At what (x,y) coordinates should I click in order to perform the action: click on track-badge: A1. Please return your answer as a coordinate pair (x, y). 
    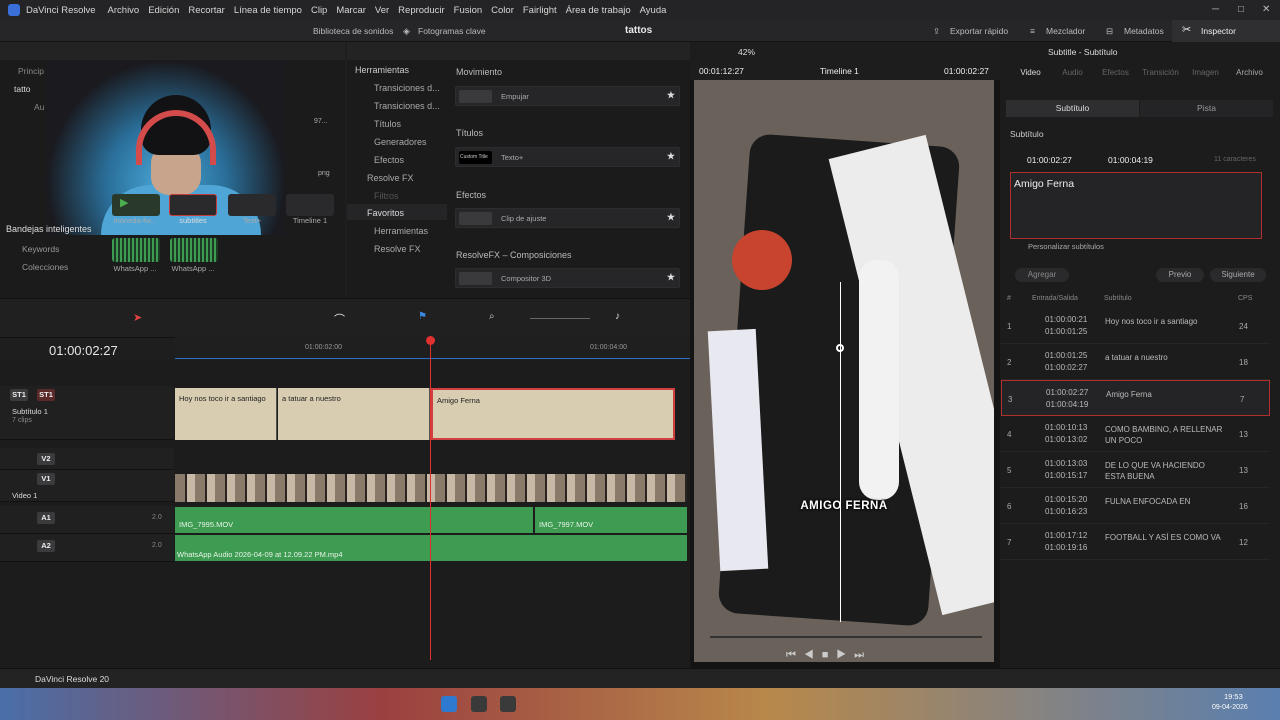
    Looking at the image, I should click on (46, 518).